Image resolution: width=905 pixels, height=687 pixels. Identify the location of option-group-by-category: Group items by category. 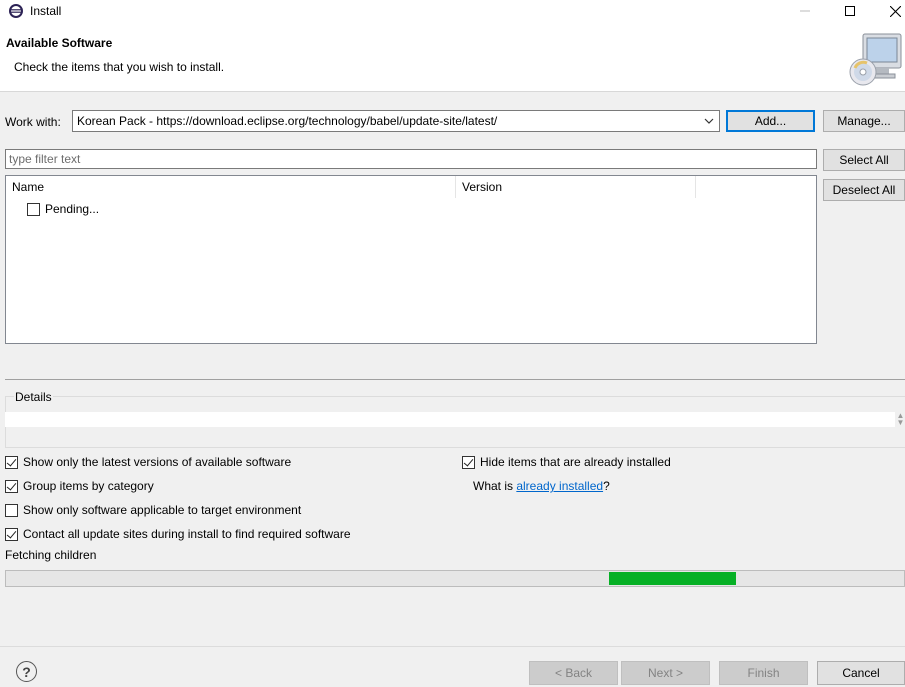
(79, 486).